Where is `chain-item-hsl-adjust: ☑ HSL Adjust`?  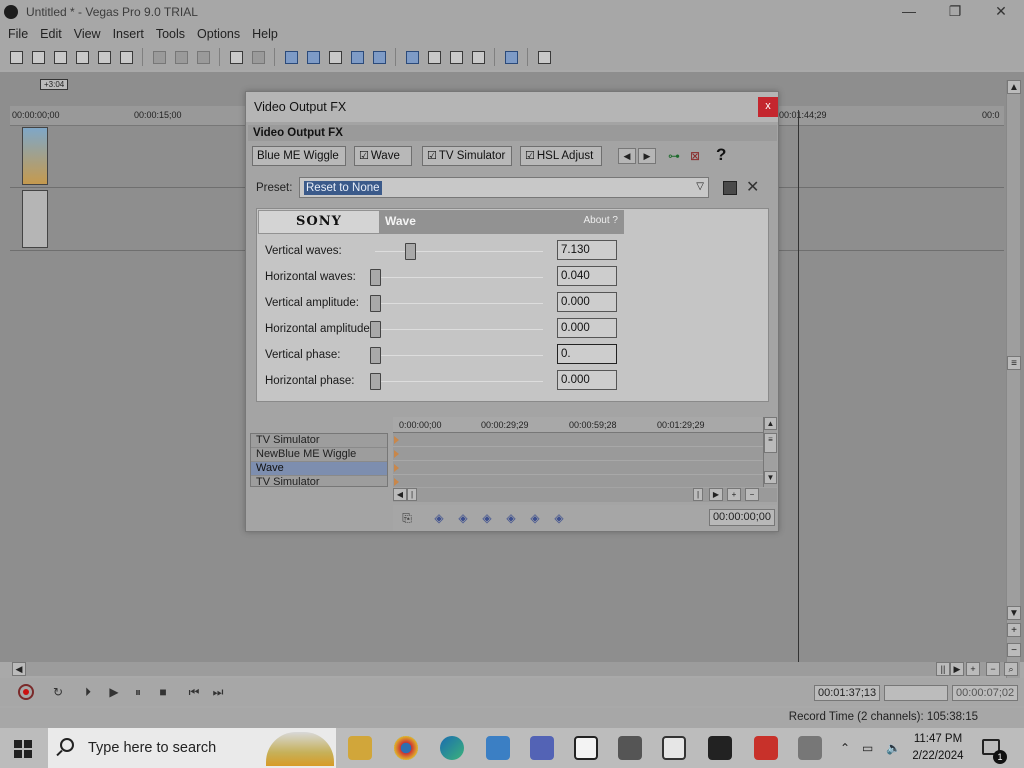
chain-item-hsl-adjust: ☑ HSL Adjust is located at coordinates (561, 156).